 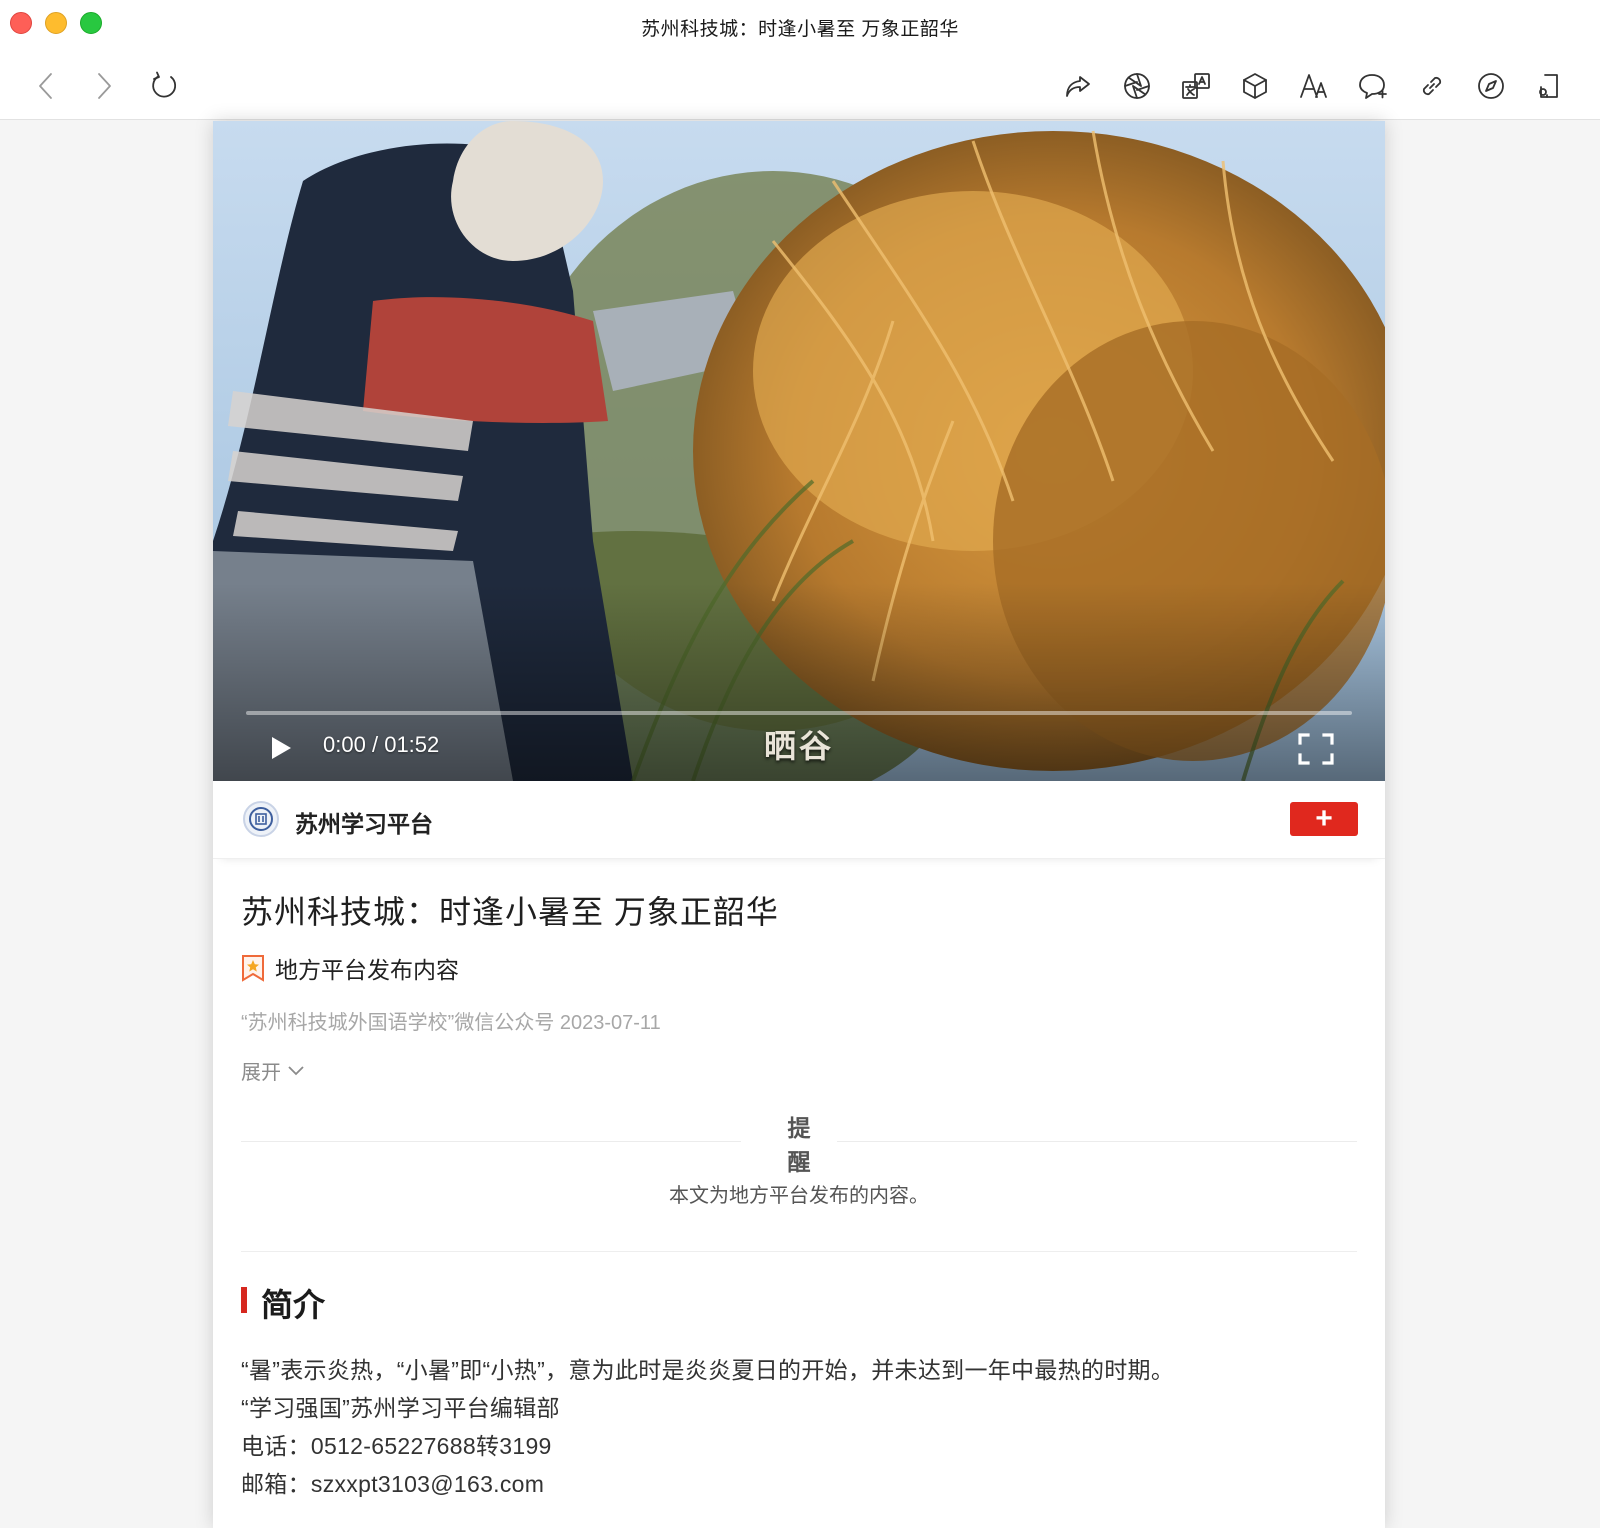 I want to click on chevron-down-icon, so click(x=296, y=1070).